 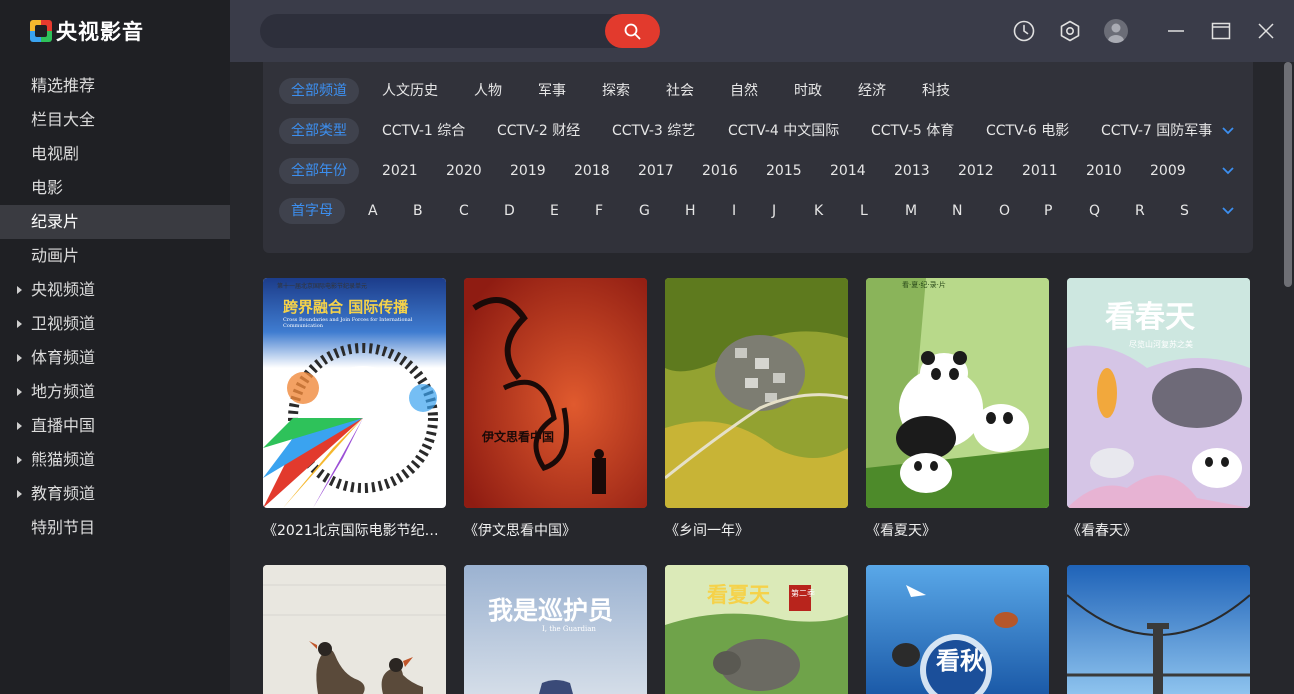 I want to click on video-card: 看夏天 第二季, so click(x=756, y=629).